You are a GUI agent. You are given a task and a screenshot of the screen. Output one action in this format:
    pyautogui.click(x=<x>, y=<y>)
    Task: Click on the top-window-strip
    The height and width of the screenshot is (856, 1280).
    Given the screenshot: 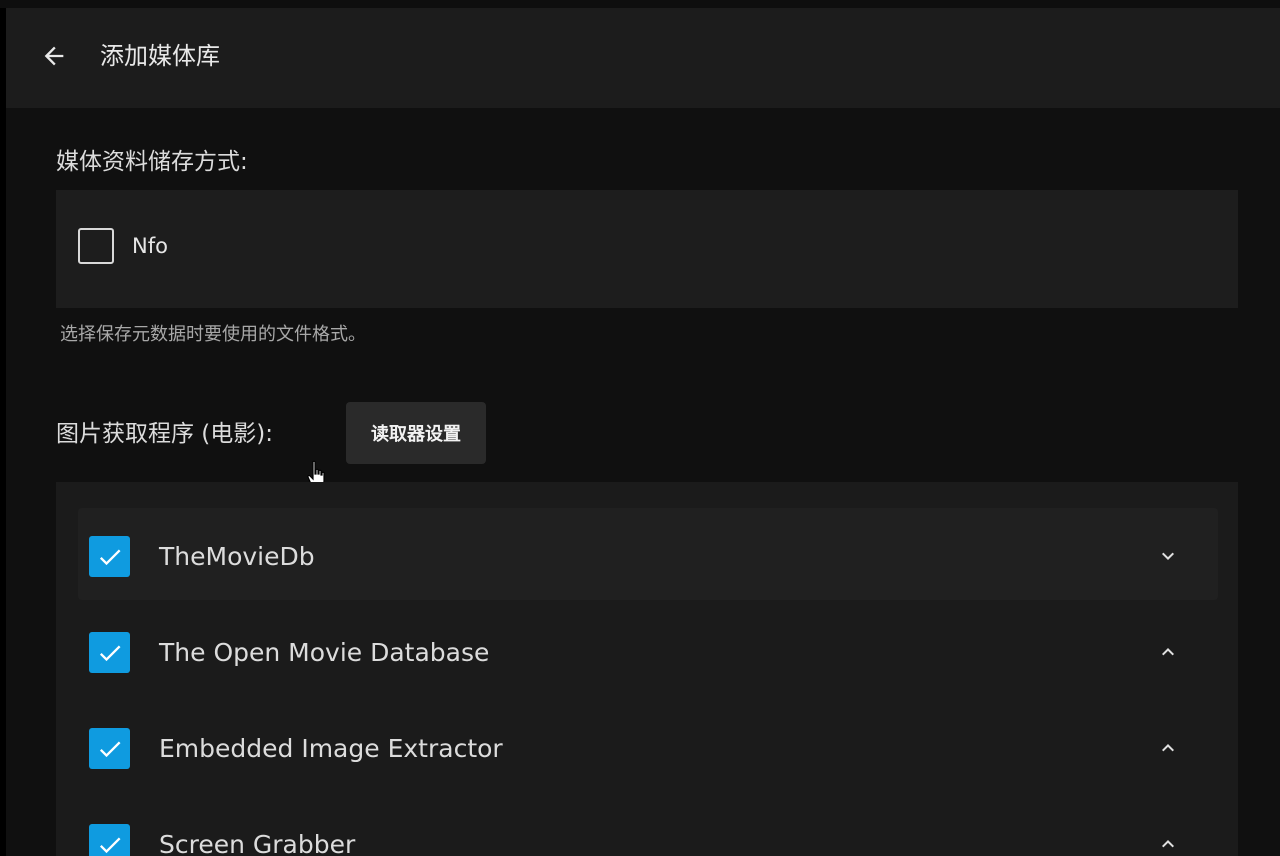 What is the action you would take?
    pyautogui.click(x=640, y=4)
    